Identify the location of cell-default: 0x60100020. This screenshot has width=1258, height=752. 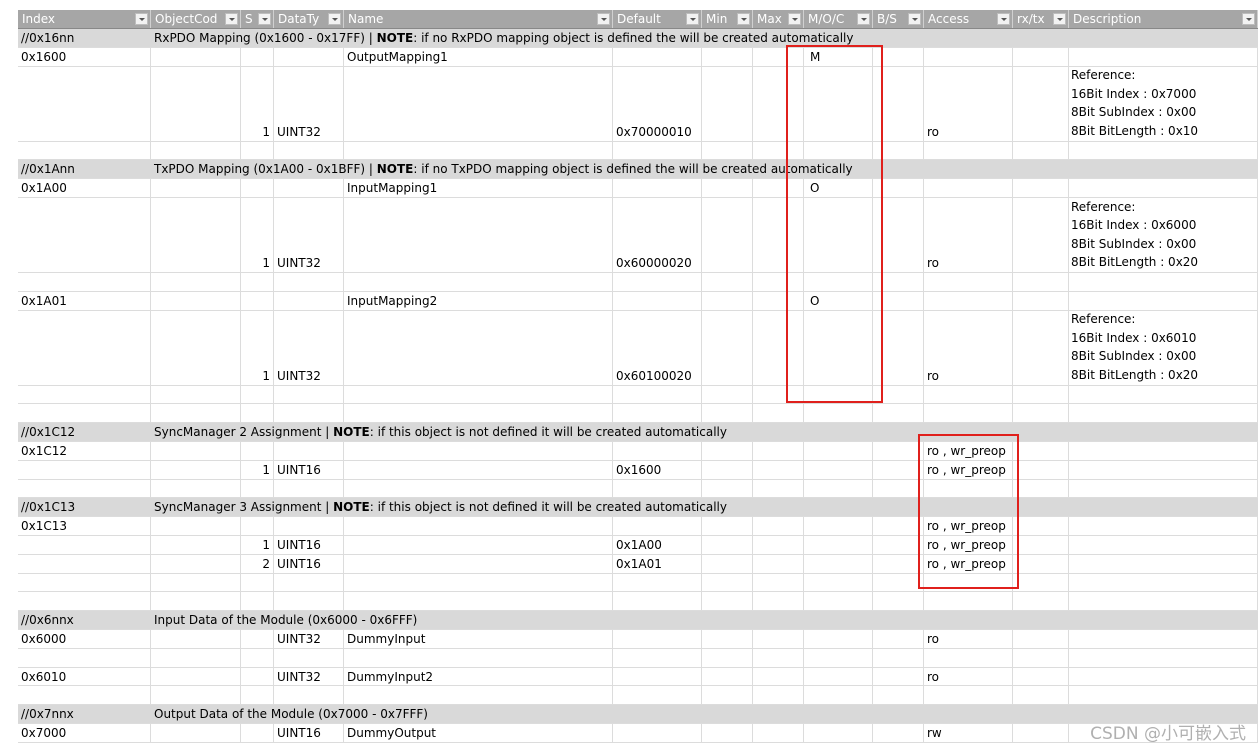
(657, 347).